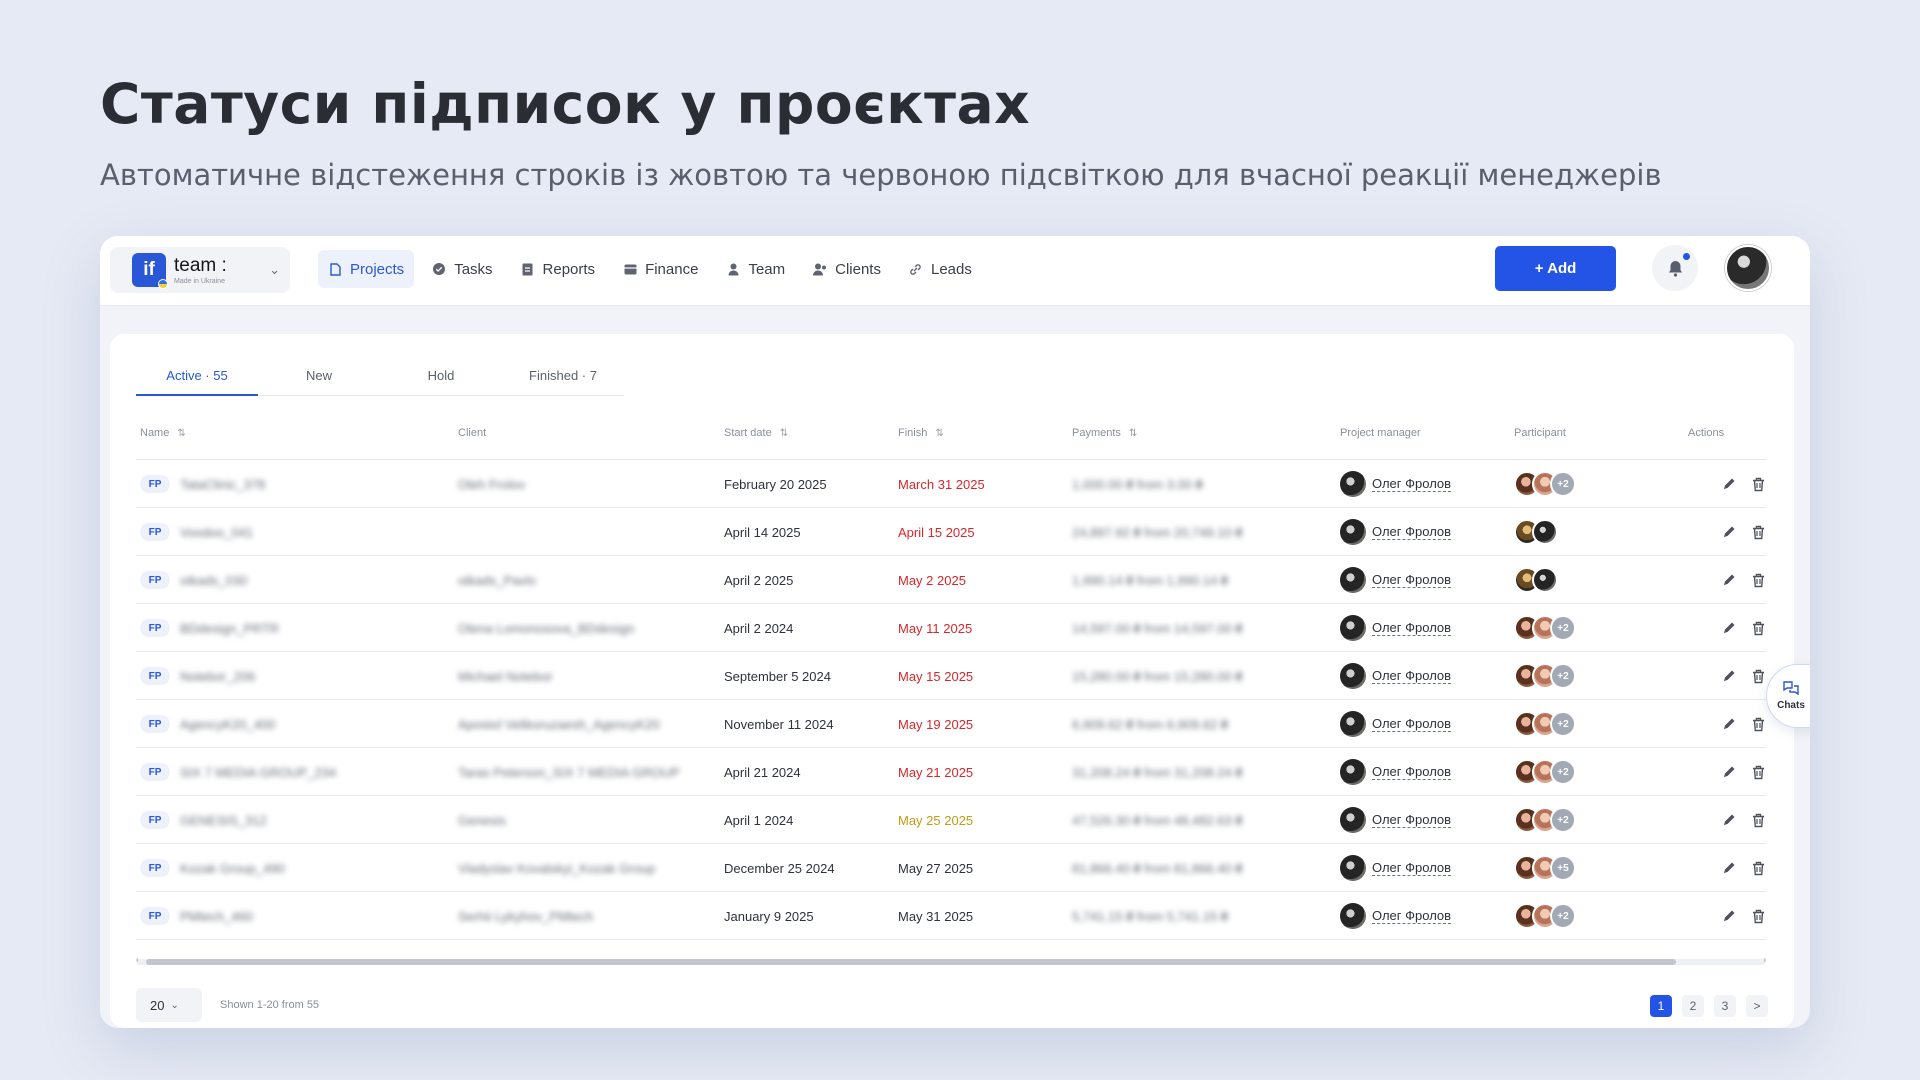 The width and height of the screenshot is (1920, 1080). Describe the element at coordinates (1725, 1006) in the screenshot. I see `page-button-3: 3` at that location.